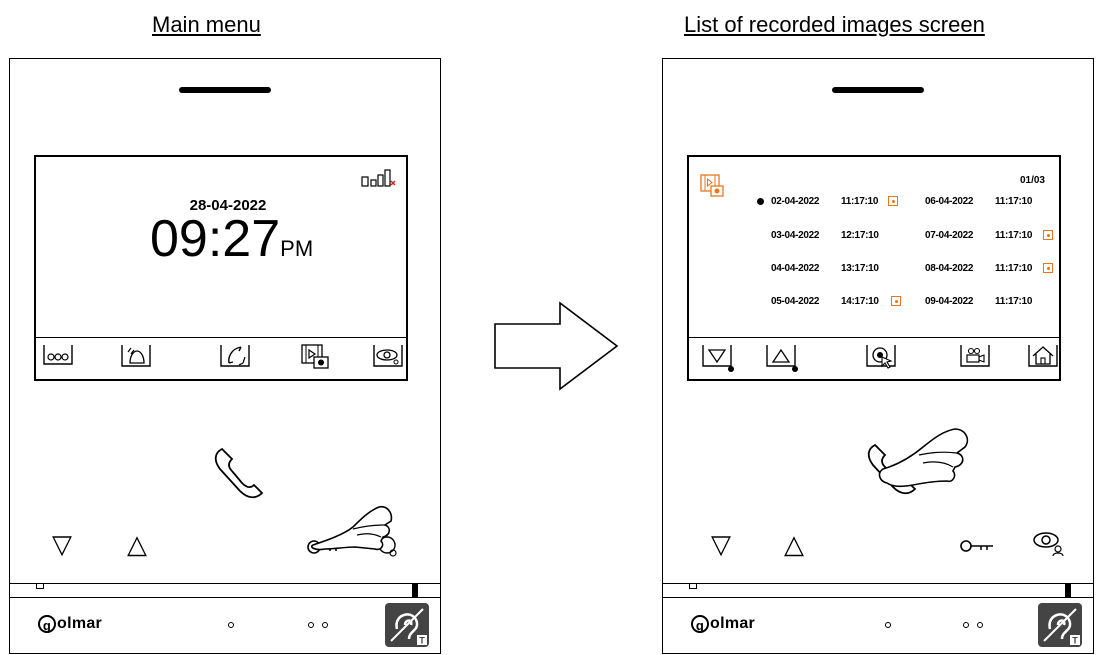 The image size is (1102, 655). I want to click on eye-icon, so click(1051, 544).